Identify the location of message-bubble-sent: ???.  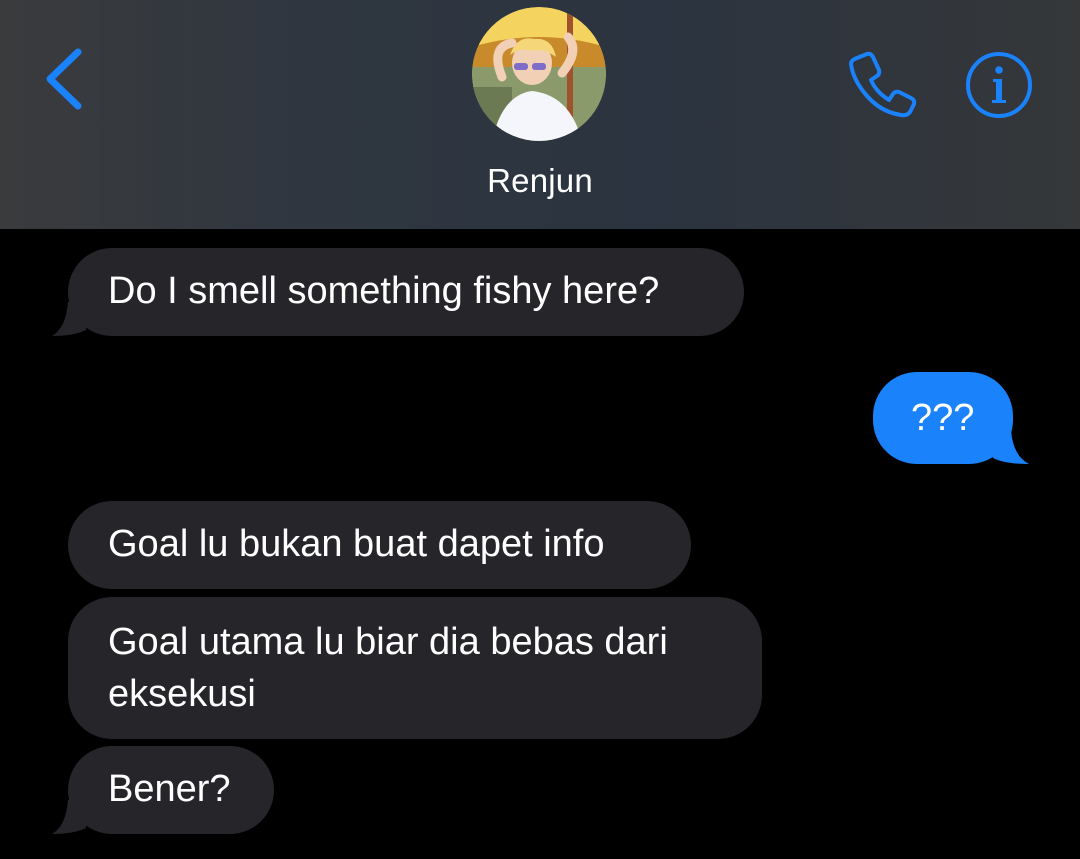
(951, 418).